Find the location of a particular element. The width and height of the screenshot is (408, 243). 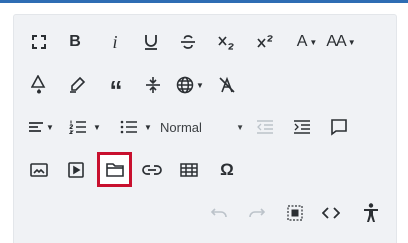

insert-image-button is located at coordinates (39, 170).